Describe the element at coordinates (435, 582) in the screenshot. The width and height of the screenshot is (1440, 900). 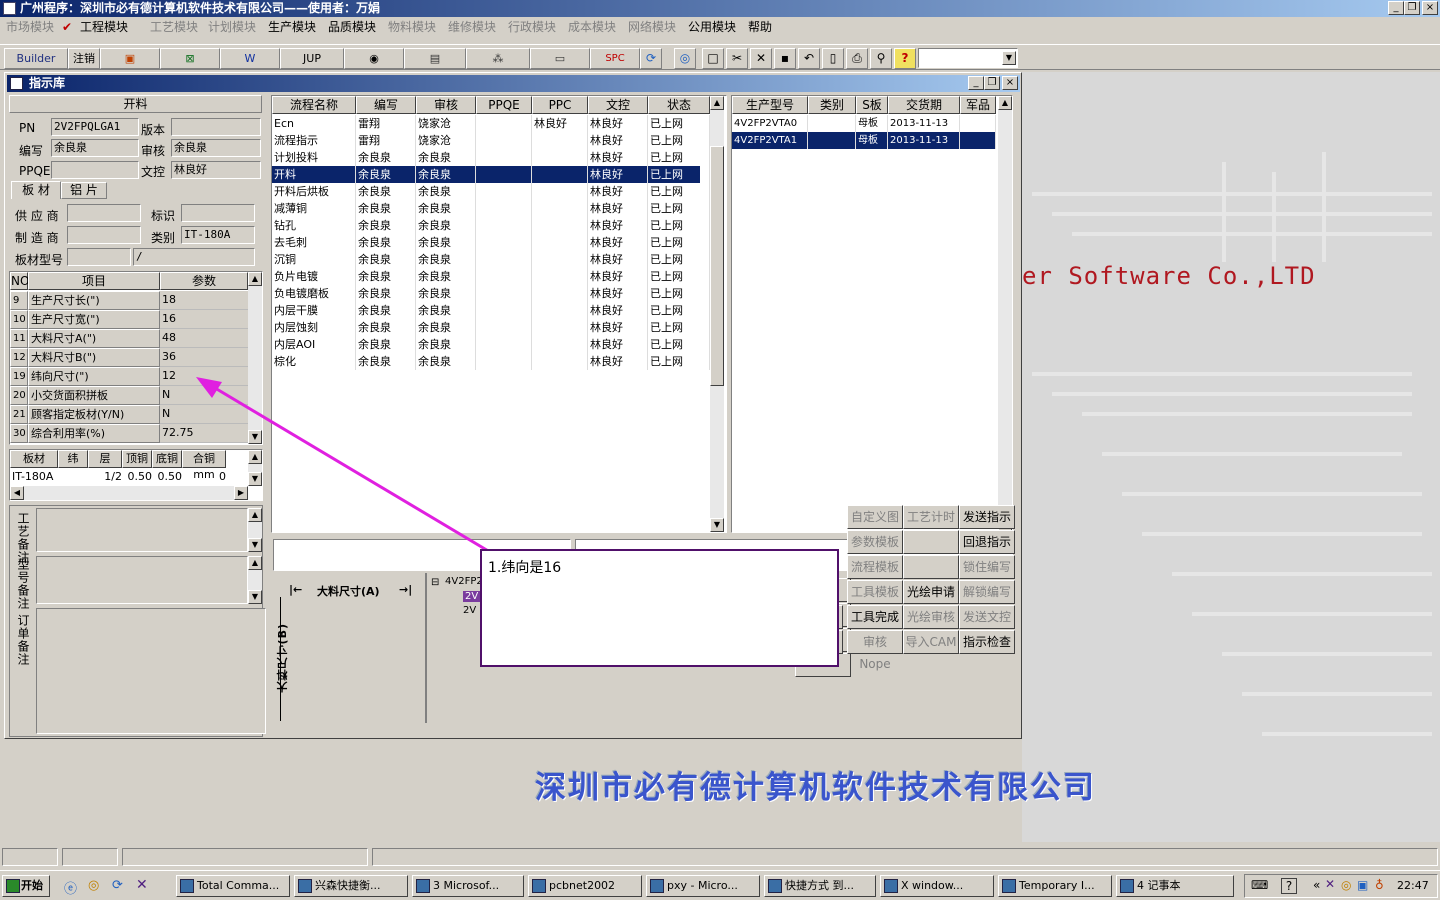
I see `tree-expander-icon: ⊟` at that location.